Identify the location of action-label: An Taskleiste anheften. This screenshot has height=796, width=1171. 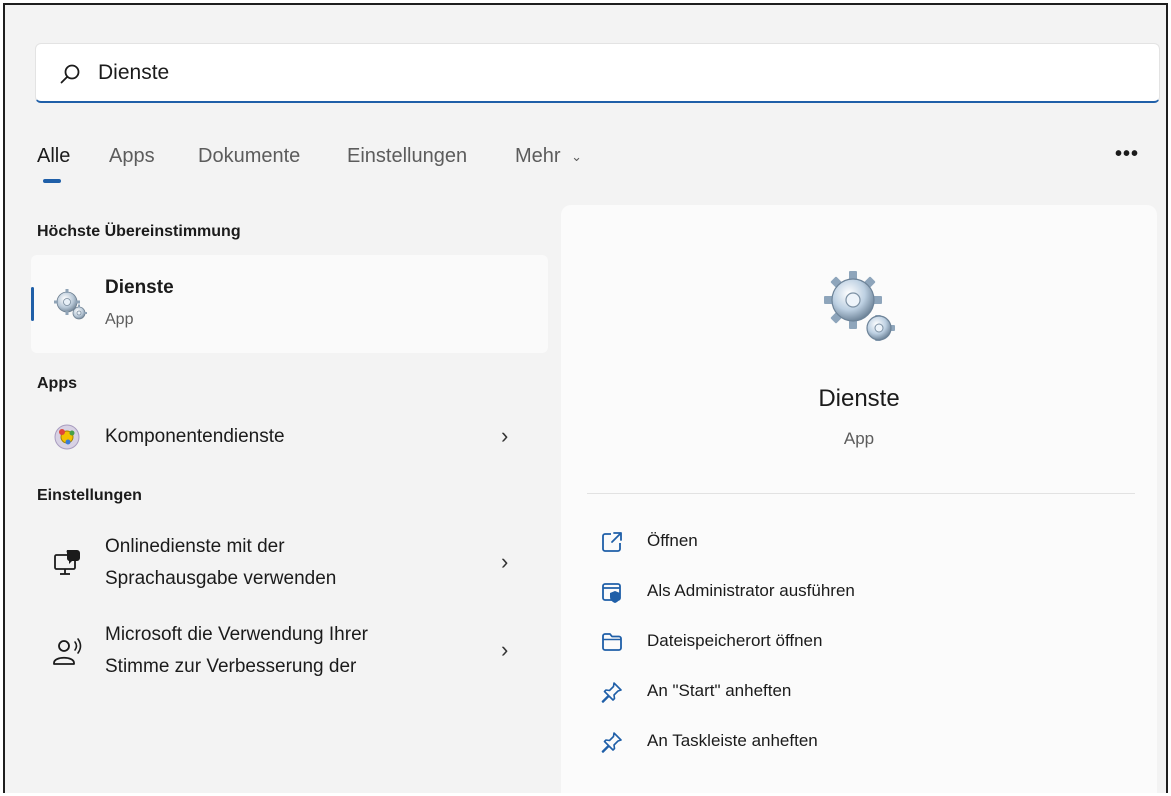
(732, 740).